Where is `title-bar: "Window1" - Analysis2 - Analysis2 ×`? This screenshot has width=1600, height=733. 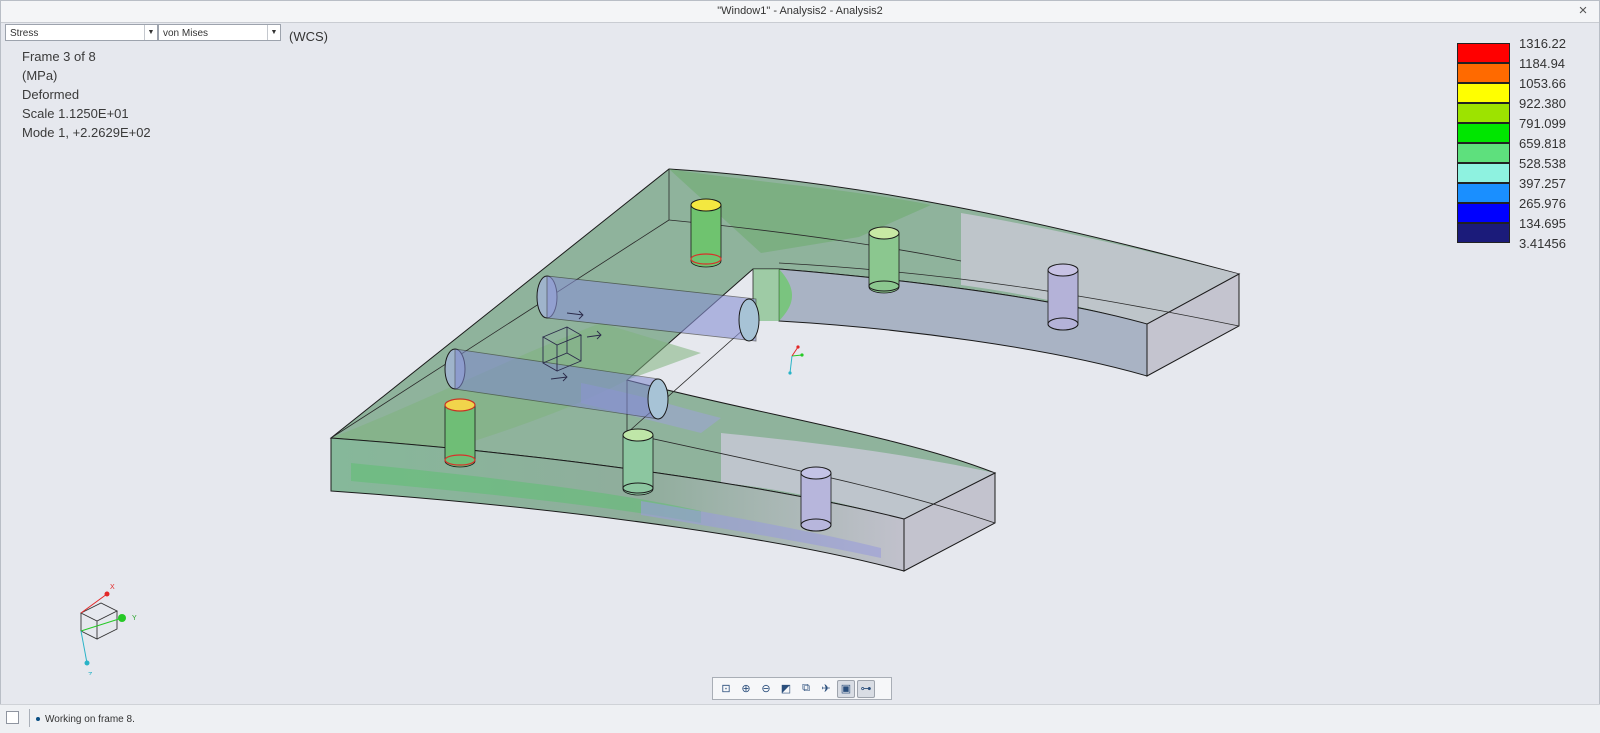 title-bar: "Window1" - Analysis2 - Analysis2 × is located at coordinates (800, 12).